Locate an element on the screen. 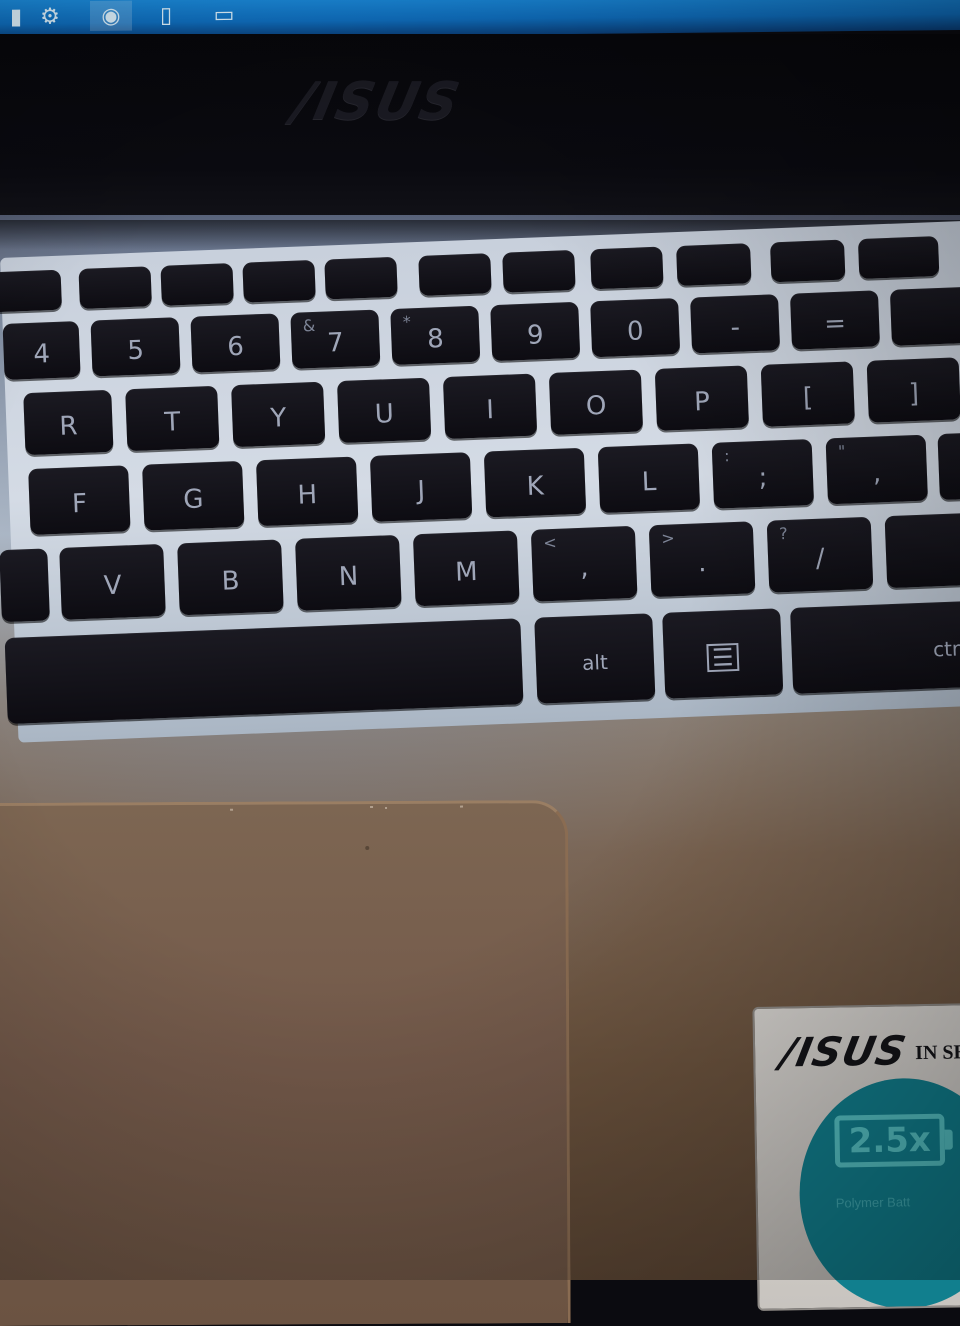  key-period: >. is located at coordinates (702, 559).